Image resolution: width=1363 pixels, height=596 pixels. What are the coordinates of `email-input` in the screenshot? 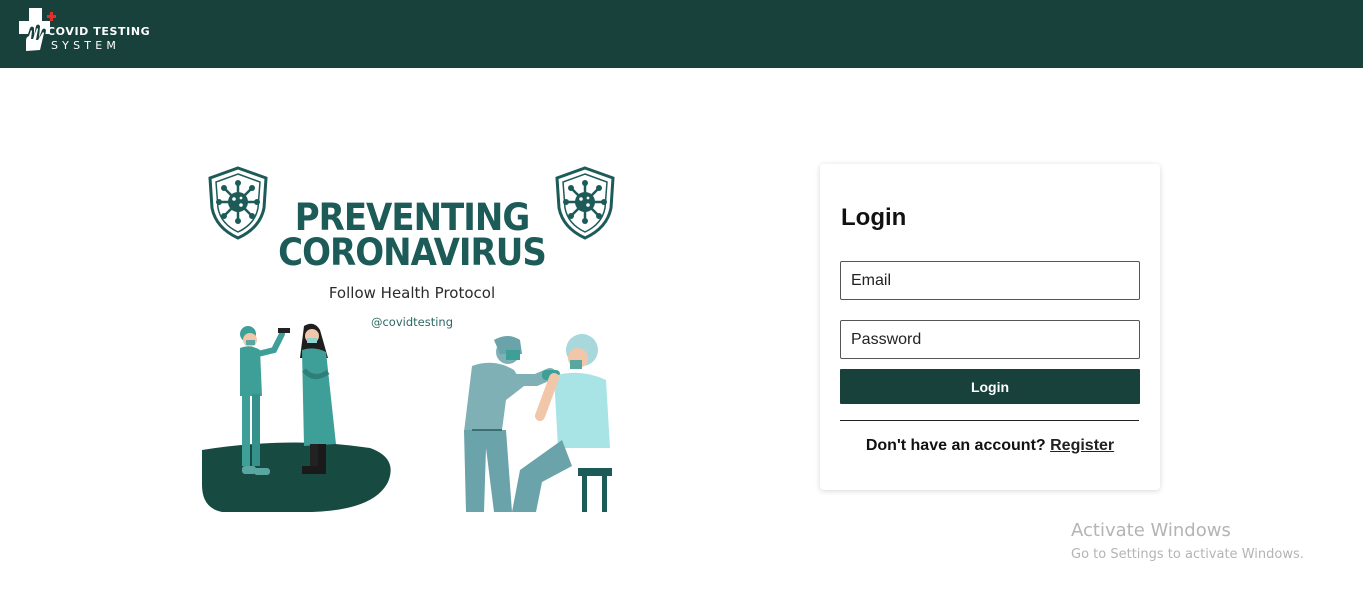 It's located at (990, 280).